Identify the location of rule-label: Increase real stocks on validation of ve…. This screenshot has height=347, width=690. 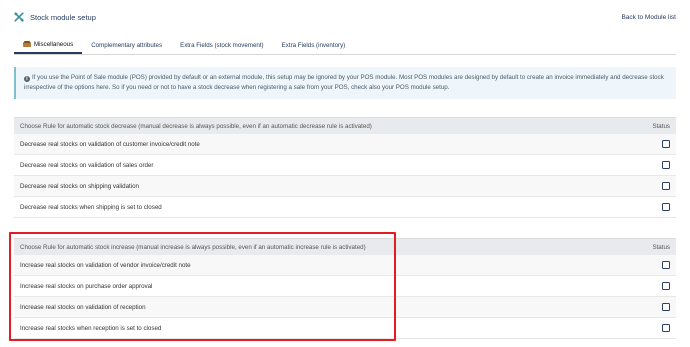
(105, 265).